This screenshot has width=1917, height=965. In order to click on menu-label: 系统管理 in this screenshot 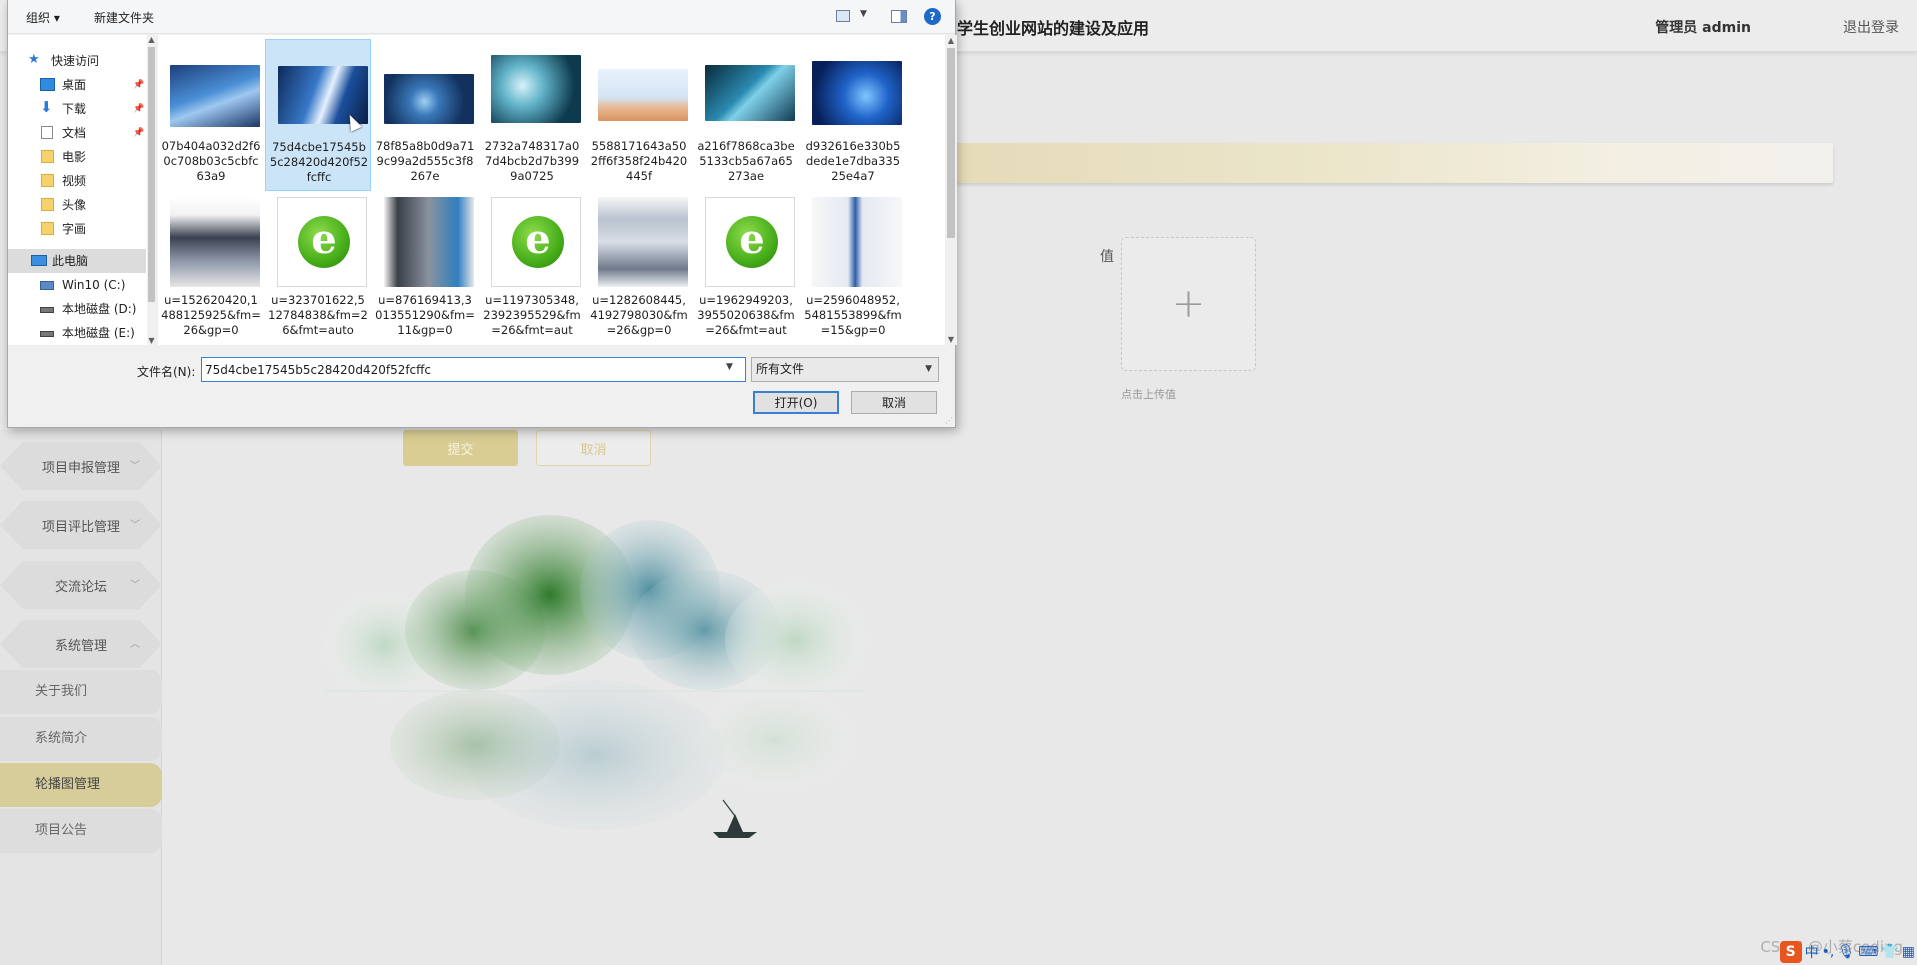, I will do `click(80, 646)`.